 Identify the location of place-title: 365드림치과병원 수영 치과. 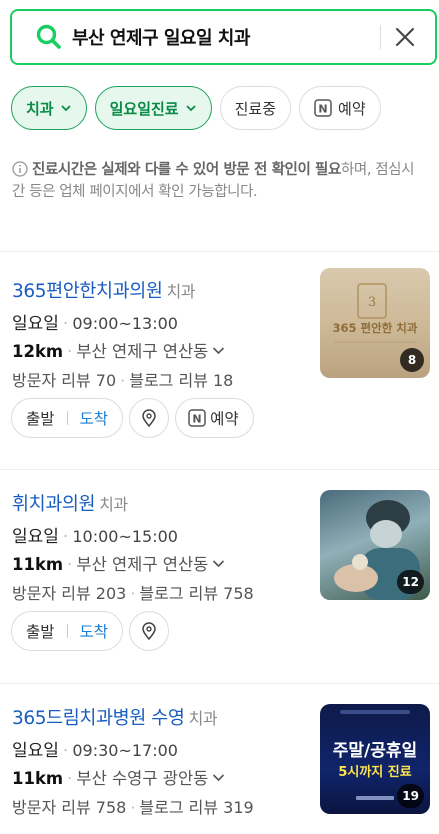
(115, 717).